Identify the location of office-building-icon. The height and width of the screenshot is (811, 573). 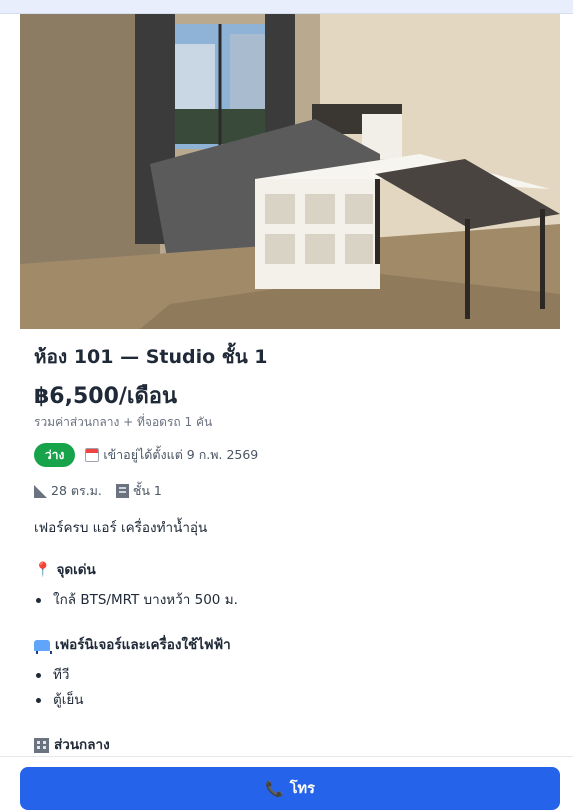
(41, 745).